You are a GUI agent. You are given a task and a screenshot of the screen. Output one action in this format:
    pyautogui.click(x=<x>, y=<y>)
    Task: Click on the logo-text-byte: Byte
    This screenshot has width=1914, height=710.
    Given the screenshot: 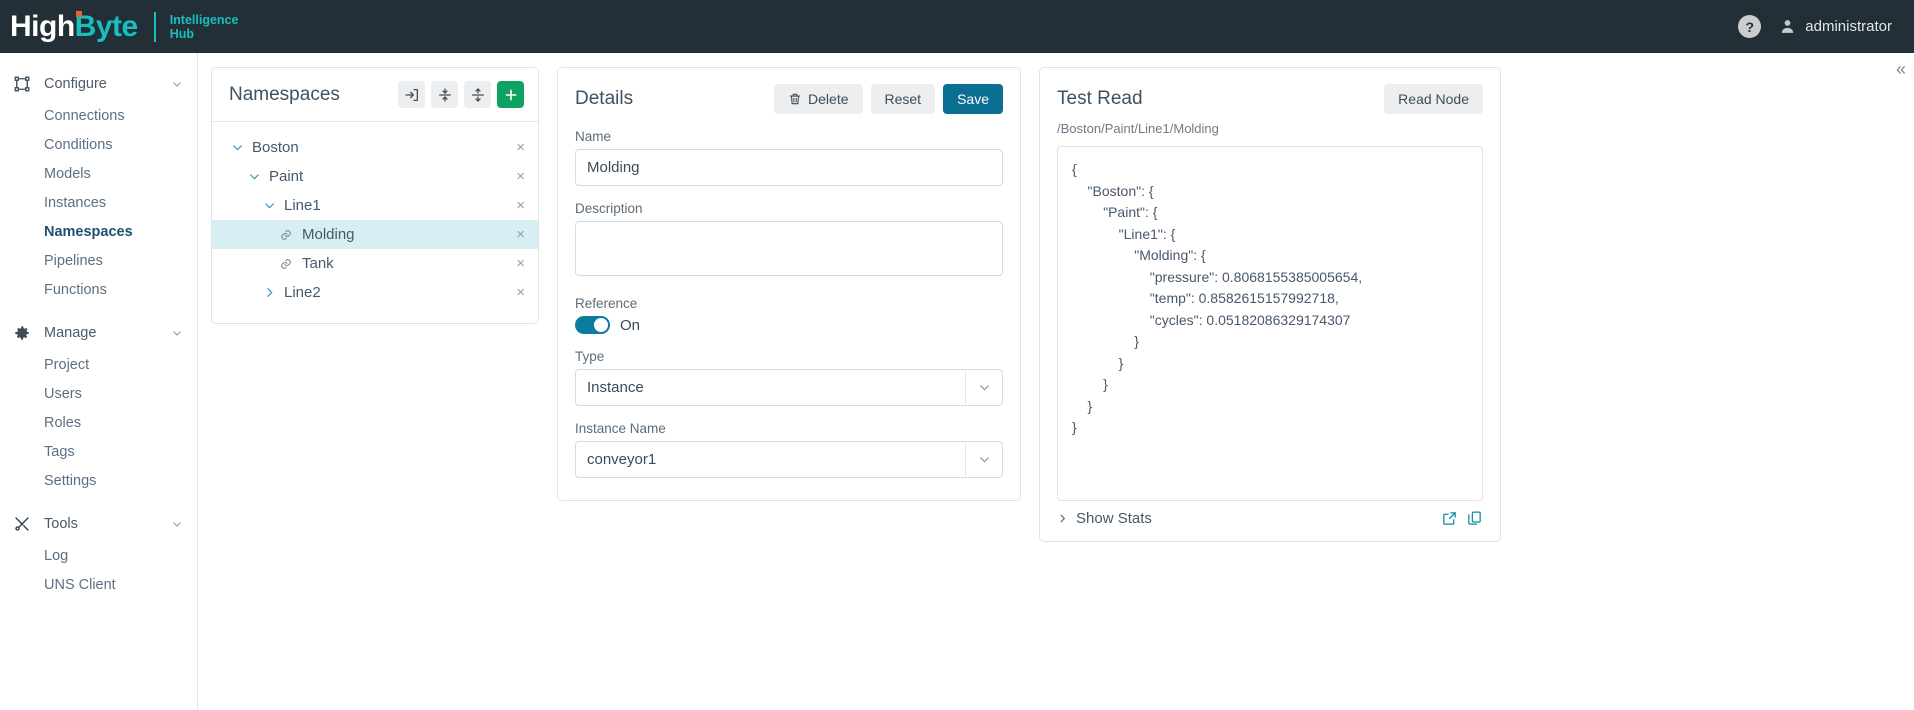 What is the action you would take?
    pyautogui.click(x=106, y=26)
    